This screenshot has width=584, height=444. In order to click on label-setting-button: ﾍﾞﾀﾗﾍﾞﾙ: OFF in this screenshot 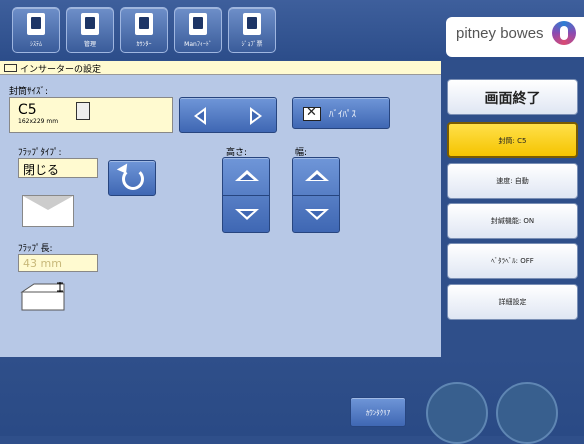, I will do `click(512, 261)`.